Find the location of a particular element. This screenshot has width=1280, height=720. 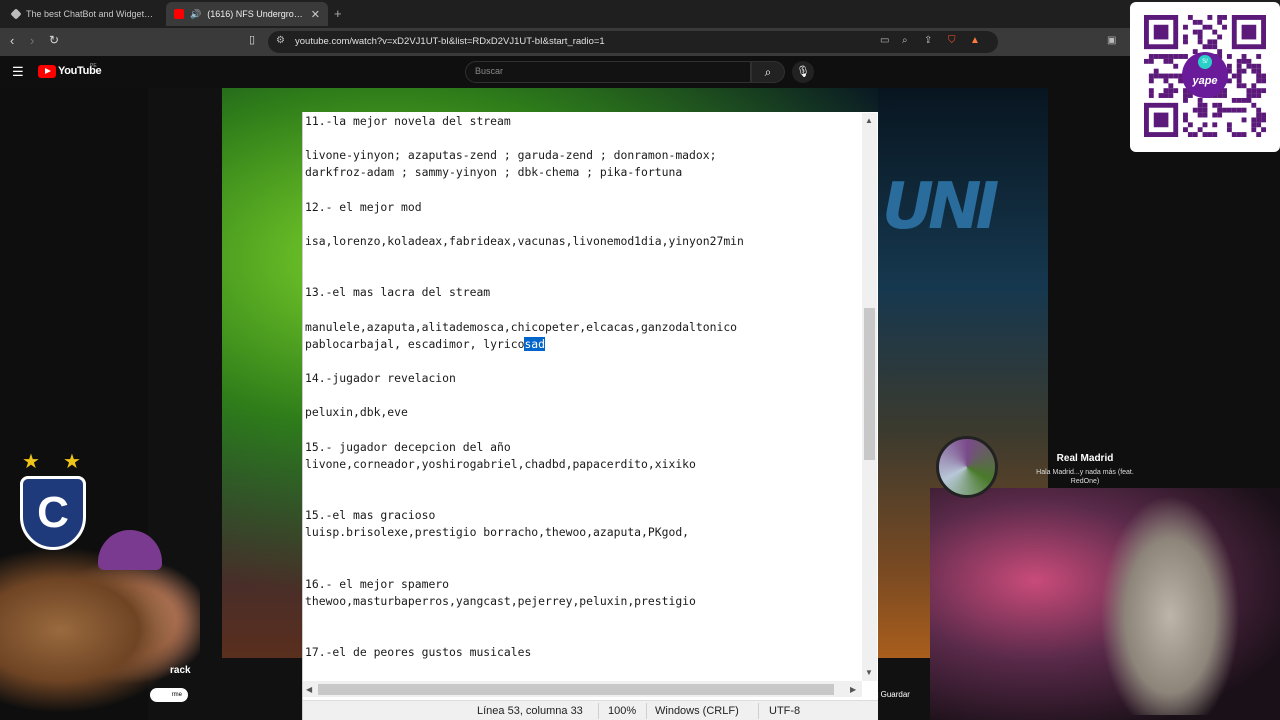

editor-line: 14.-jugador revelacion is located at coordinates (583, 378).